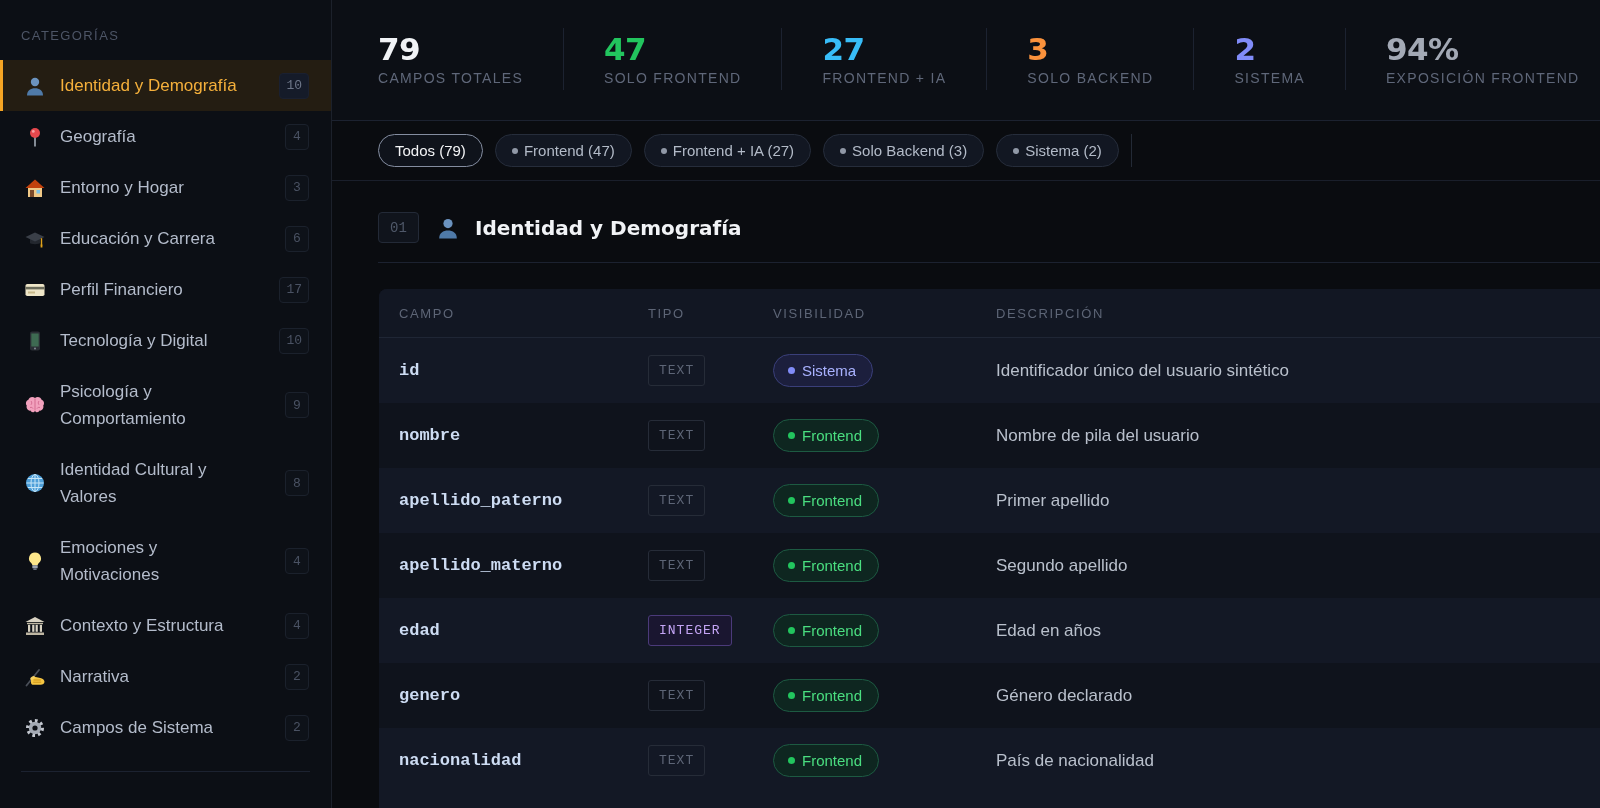 Image resolution: width=1600 pixels, height=808 pixels. I want to click on stat-value: 79, so click(399, 49).